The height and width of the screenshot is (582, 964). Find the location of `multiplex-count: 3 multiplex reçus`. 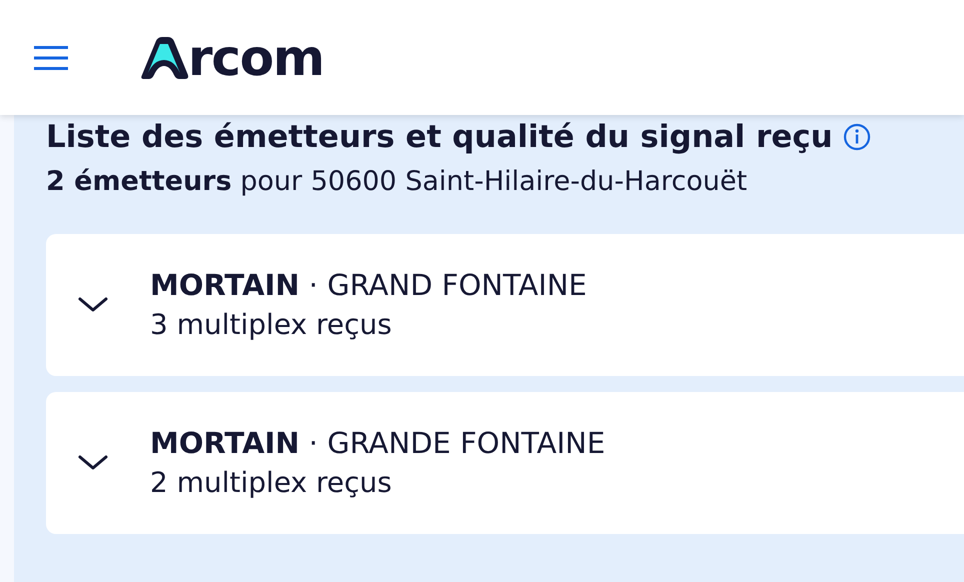

multiplex-count: 3 multiplex reçus is located at coordinates (271, 325).